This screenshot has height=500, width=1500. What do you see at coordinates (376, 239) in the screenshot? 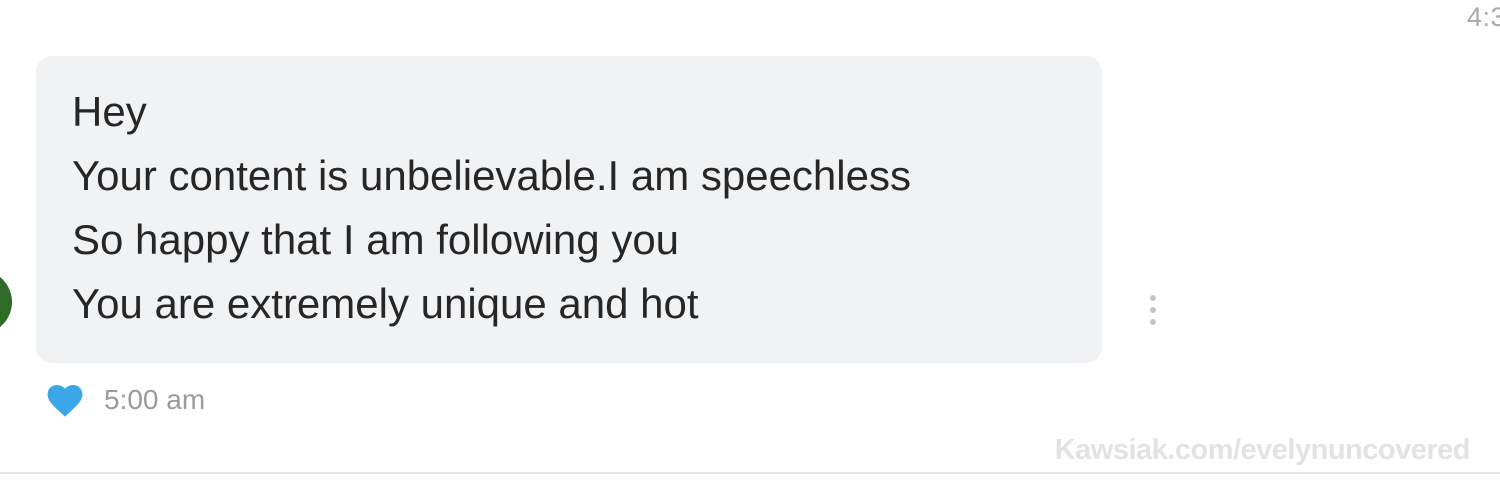
I see `message-line: So happy that I am following you` at bounding box center [376, 239].